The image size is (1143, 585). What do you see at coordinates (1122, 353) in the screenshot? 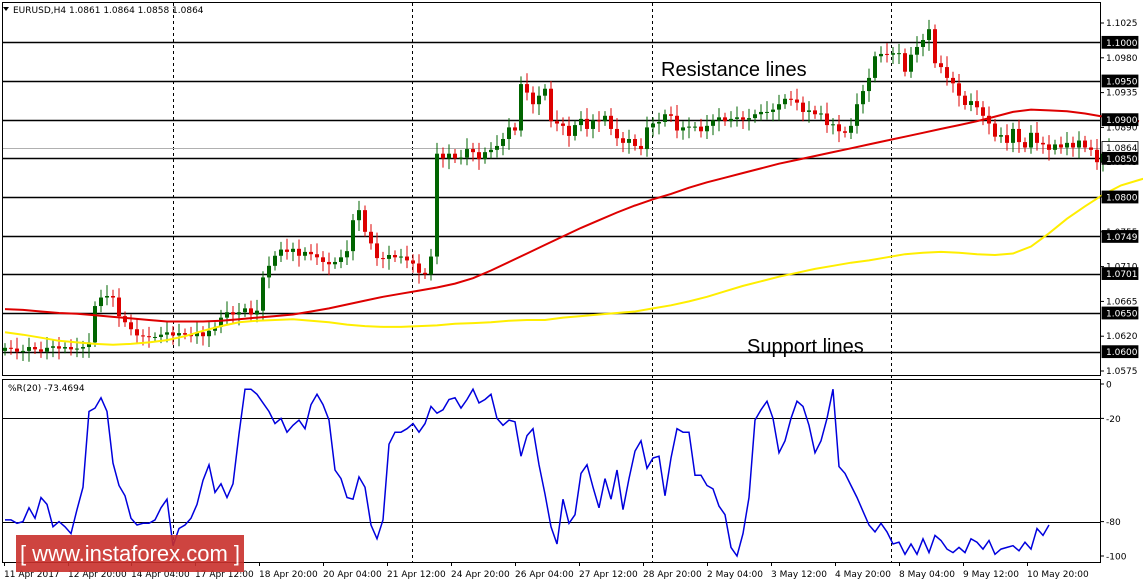
I see `price-level-label: 1.0600` at bounding box center [1122, 353].